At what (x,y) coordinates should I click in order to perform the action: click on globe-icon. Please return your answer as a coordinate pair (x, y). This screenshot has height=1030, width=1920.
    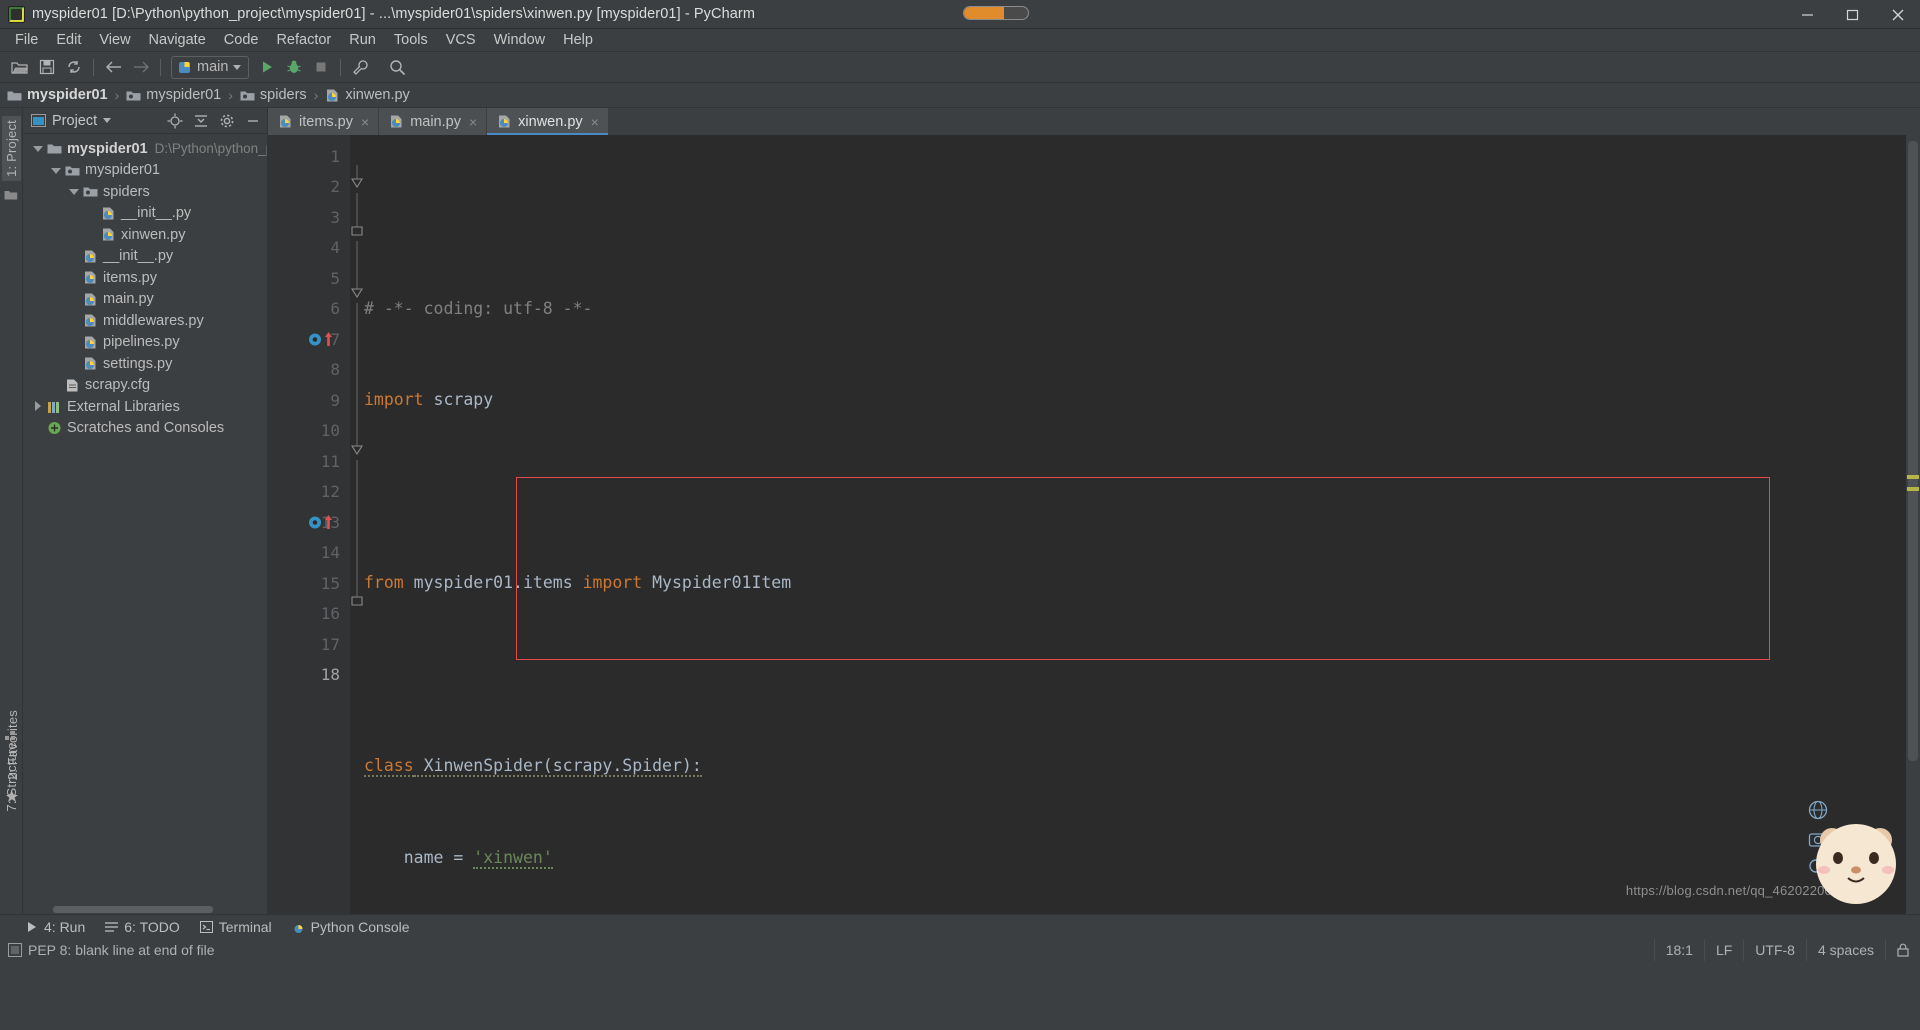
    Looking at the image, I should click on (1818, 810).